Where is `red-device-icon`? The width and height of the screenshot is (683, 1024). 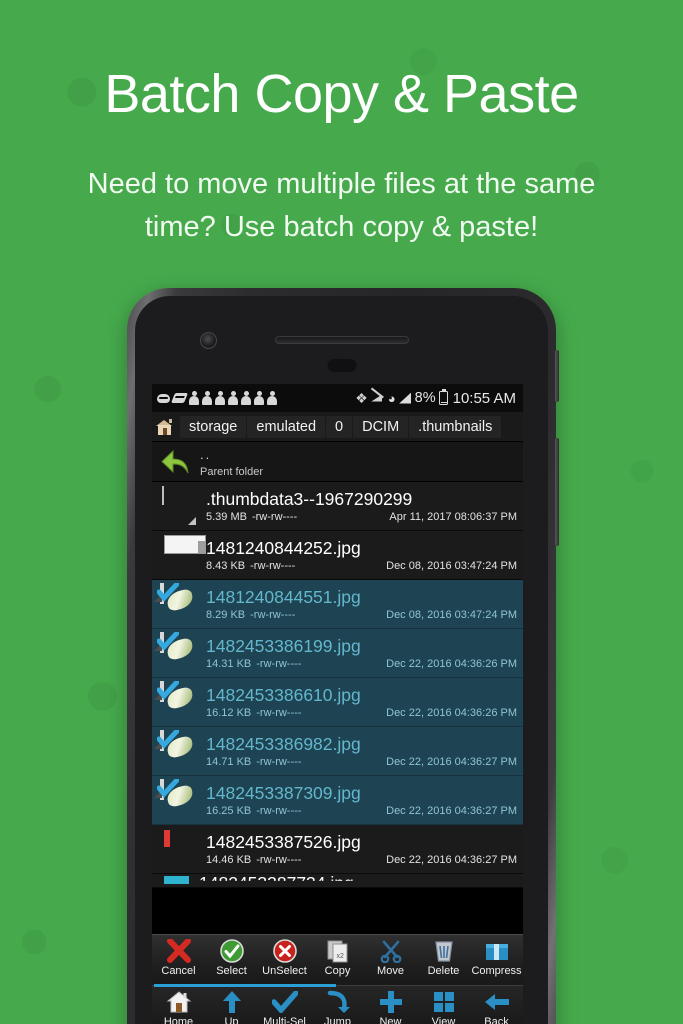 red-device-icon is located at coordinates (177, 849).